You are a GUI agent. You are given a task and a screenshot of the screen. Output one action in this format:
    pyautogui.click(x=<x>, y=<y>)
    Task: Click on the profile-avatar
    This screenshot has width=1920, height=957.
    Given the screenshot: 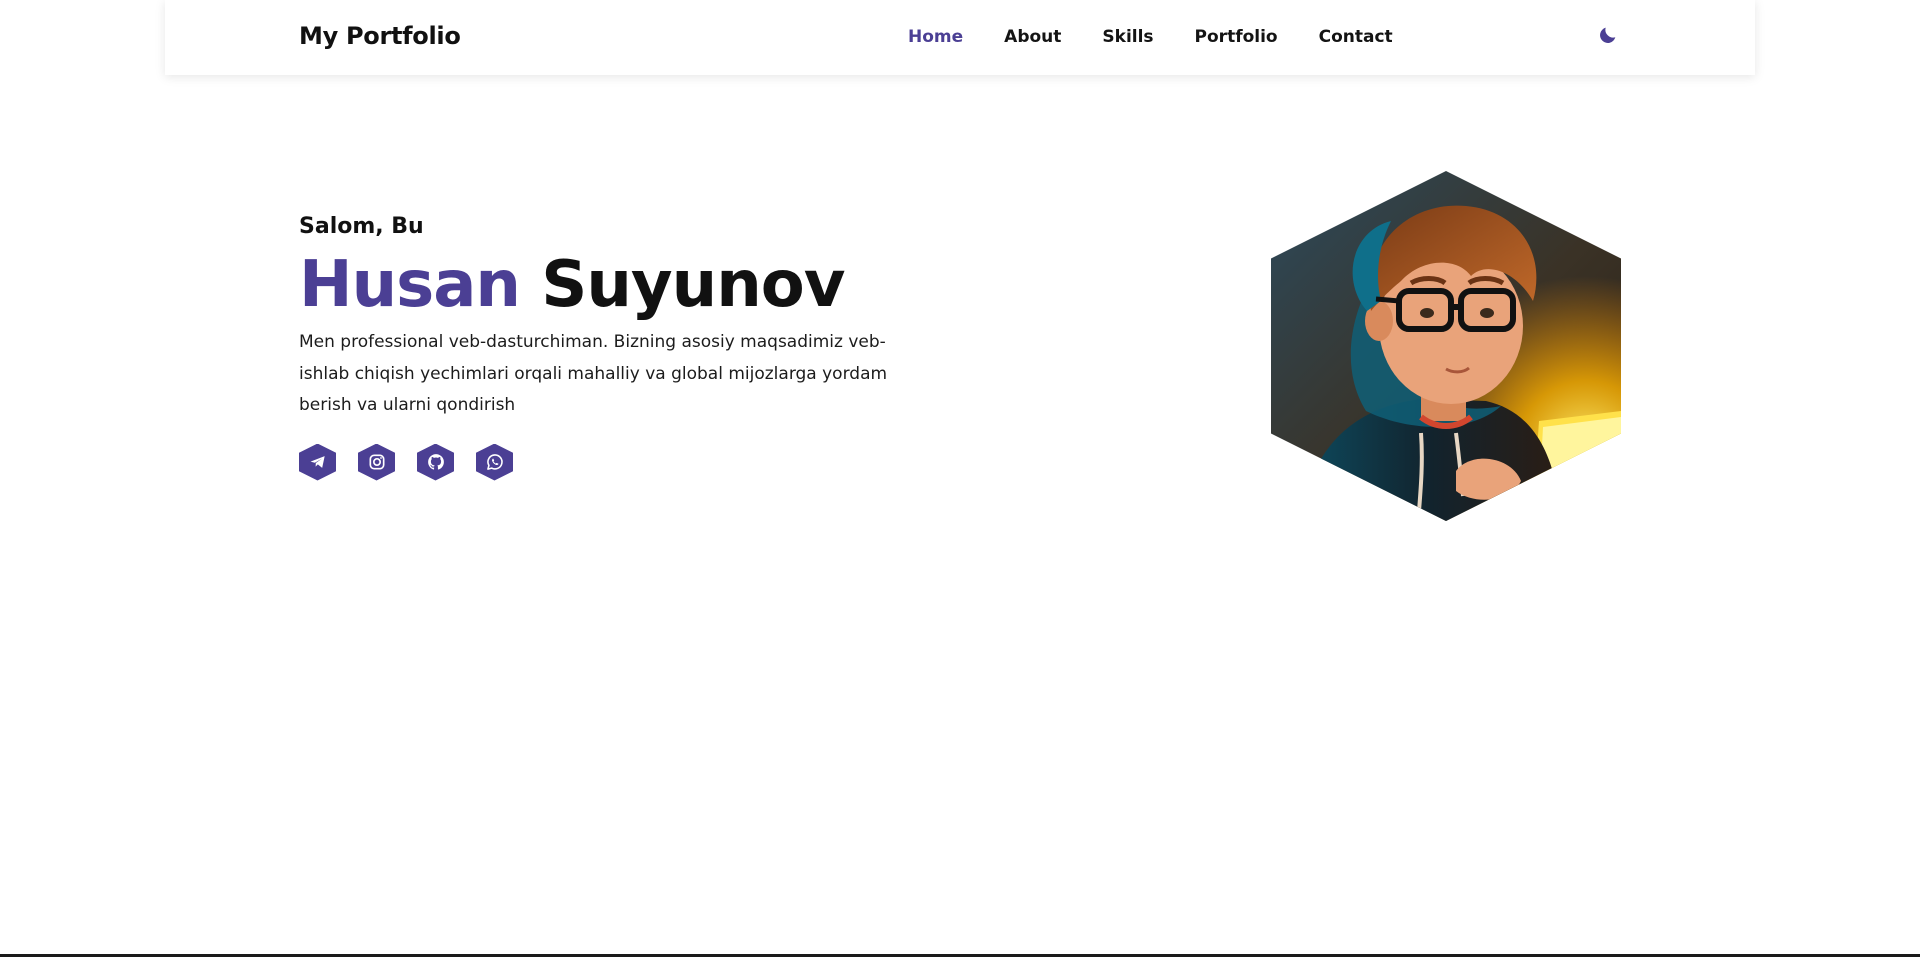 What is the action you would take?
    pyautogui.click(x=1446, y=346)
    